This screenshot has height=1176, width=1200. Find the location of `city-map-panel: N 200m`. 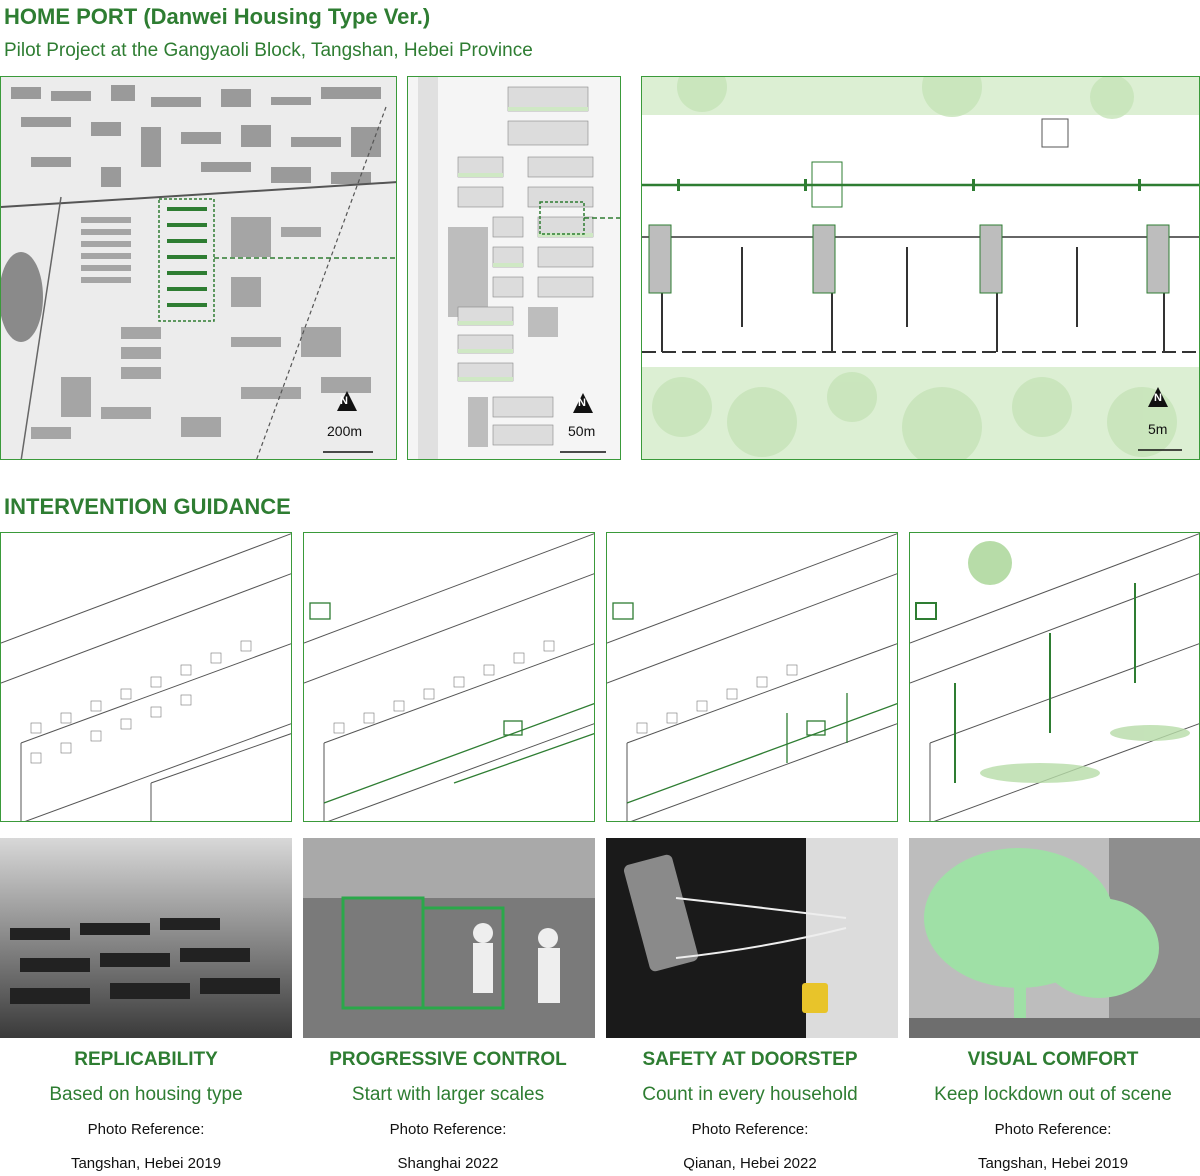

city-map-panel: N 200m is located at coordinates (198, 268).